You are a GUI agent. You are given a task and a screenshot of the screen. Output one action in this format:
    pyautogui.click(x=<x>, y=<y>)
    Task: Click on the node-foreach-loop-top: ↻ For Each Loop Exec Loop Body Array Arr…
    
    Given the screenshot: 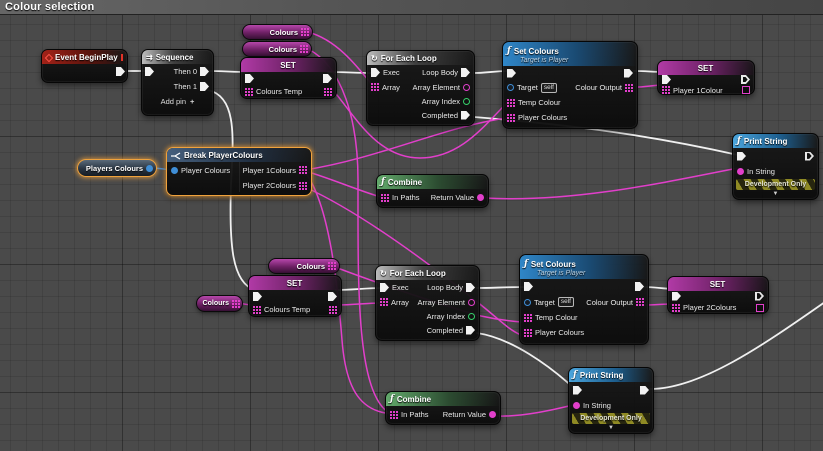 What is the action you would take?
    pyautogui.click(x=420, y=88)
    